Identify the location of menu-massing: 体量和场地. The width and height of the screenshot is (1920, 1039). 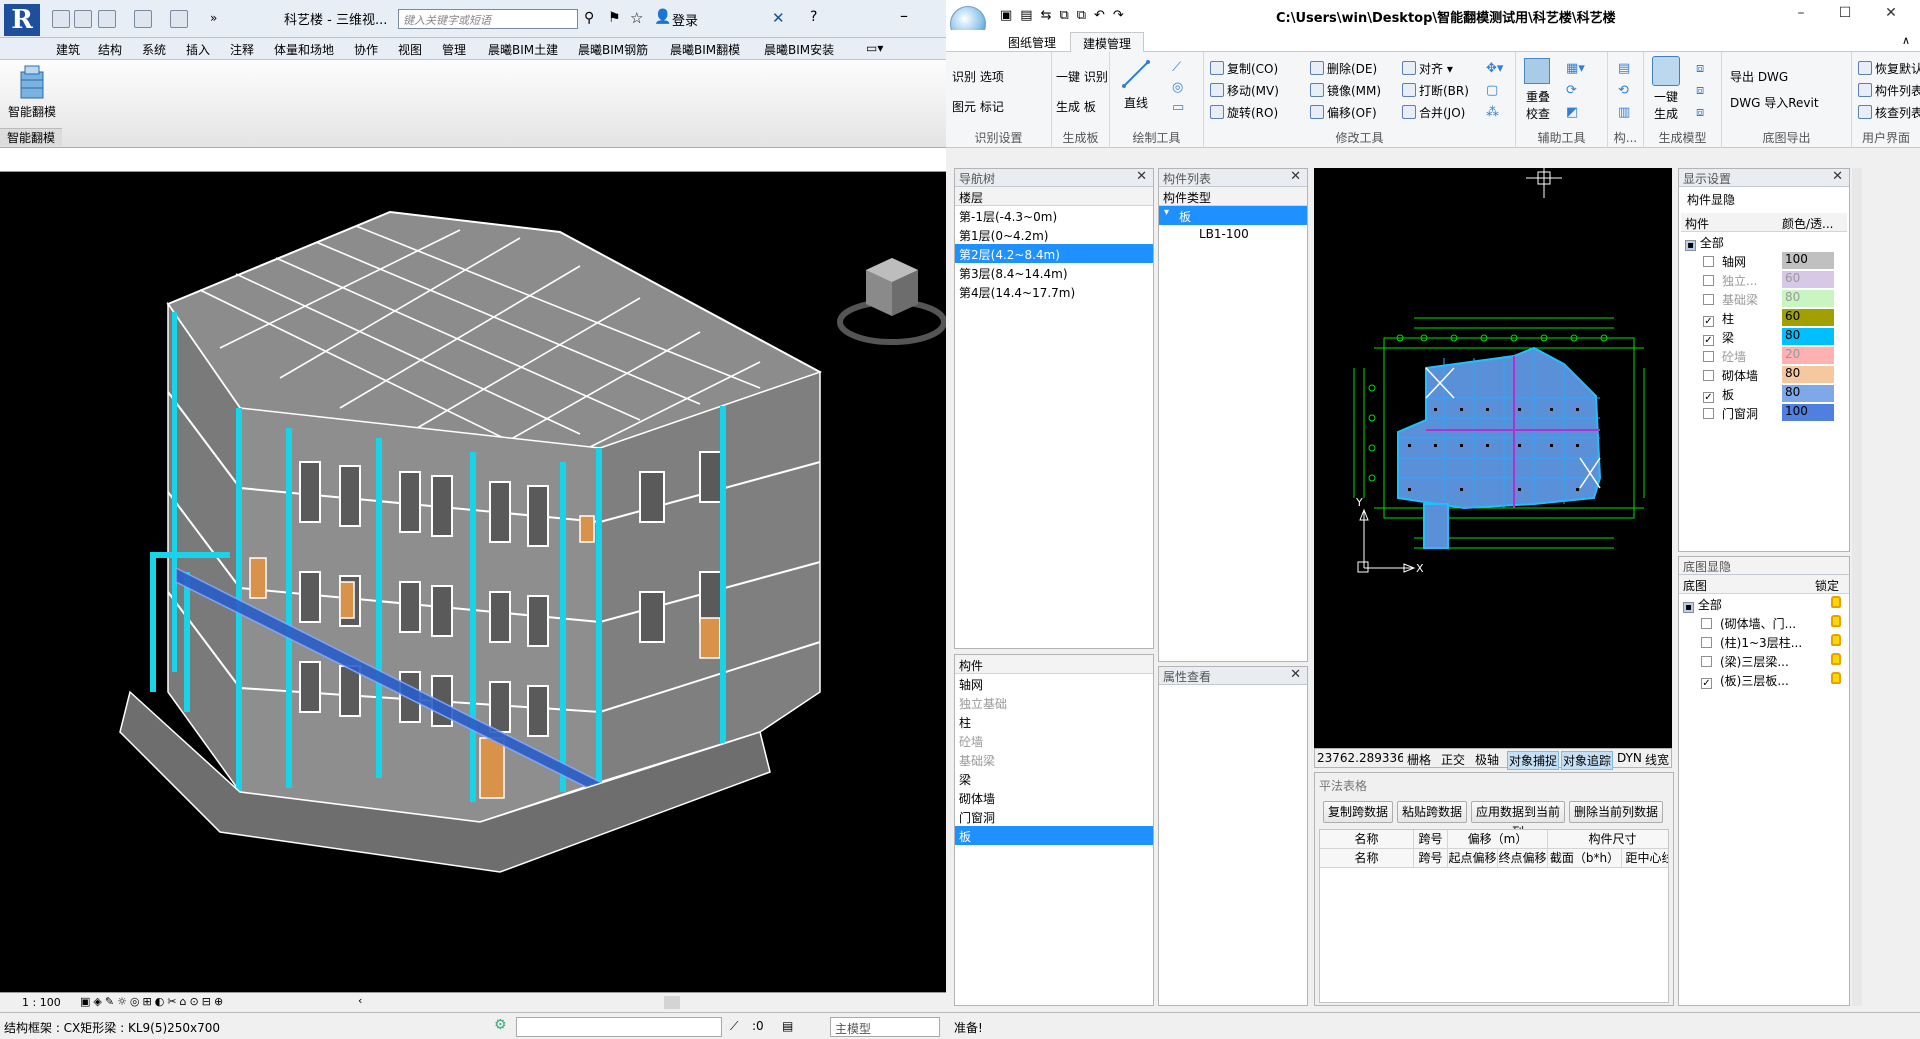
(304, 49).